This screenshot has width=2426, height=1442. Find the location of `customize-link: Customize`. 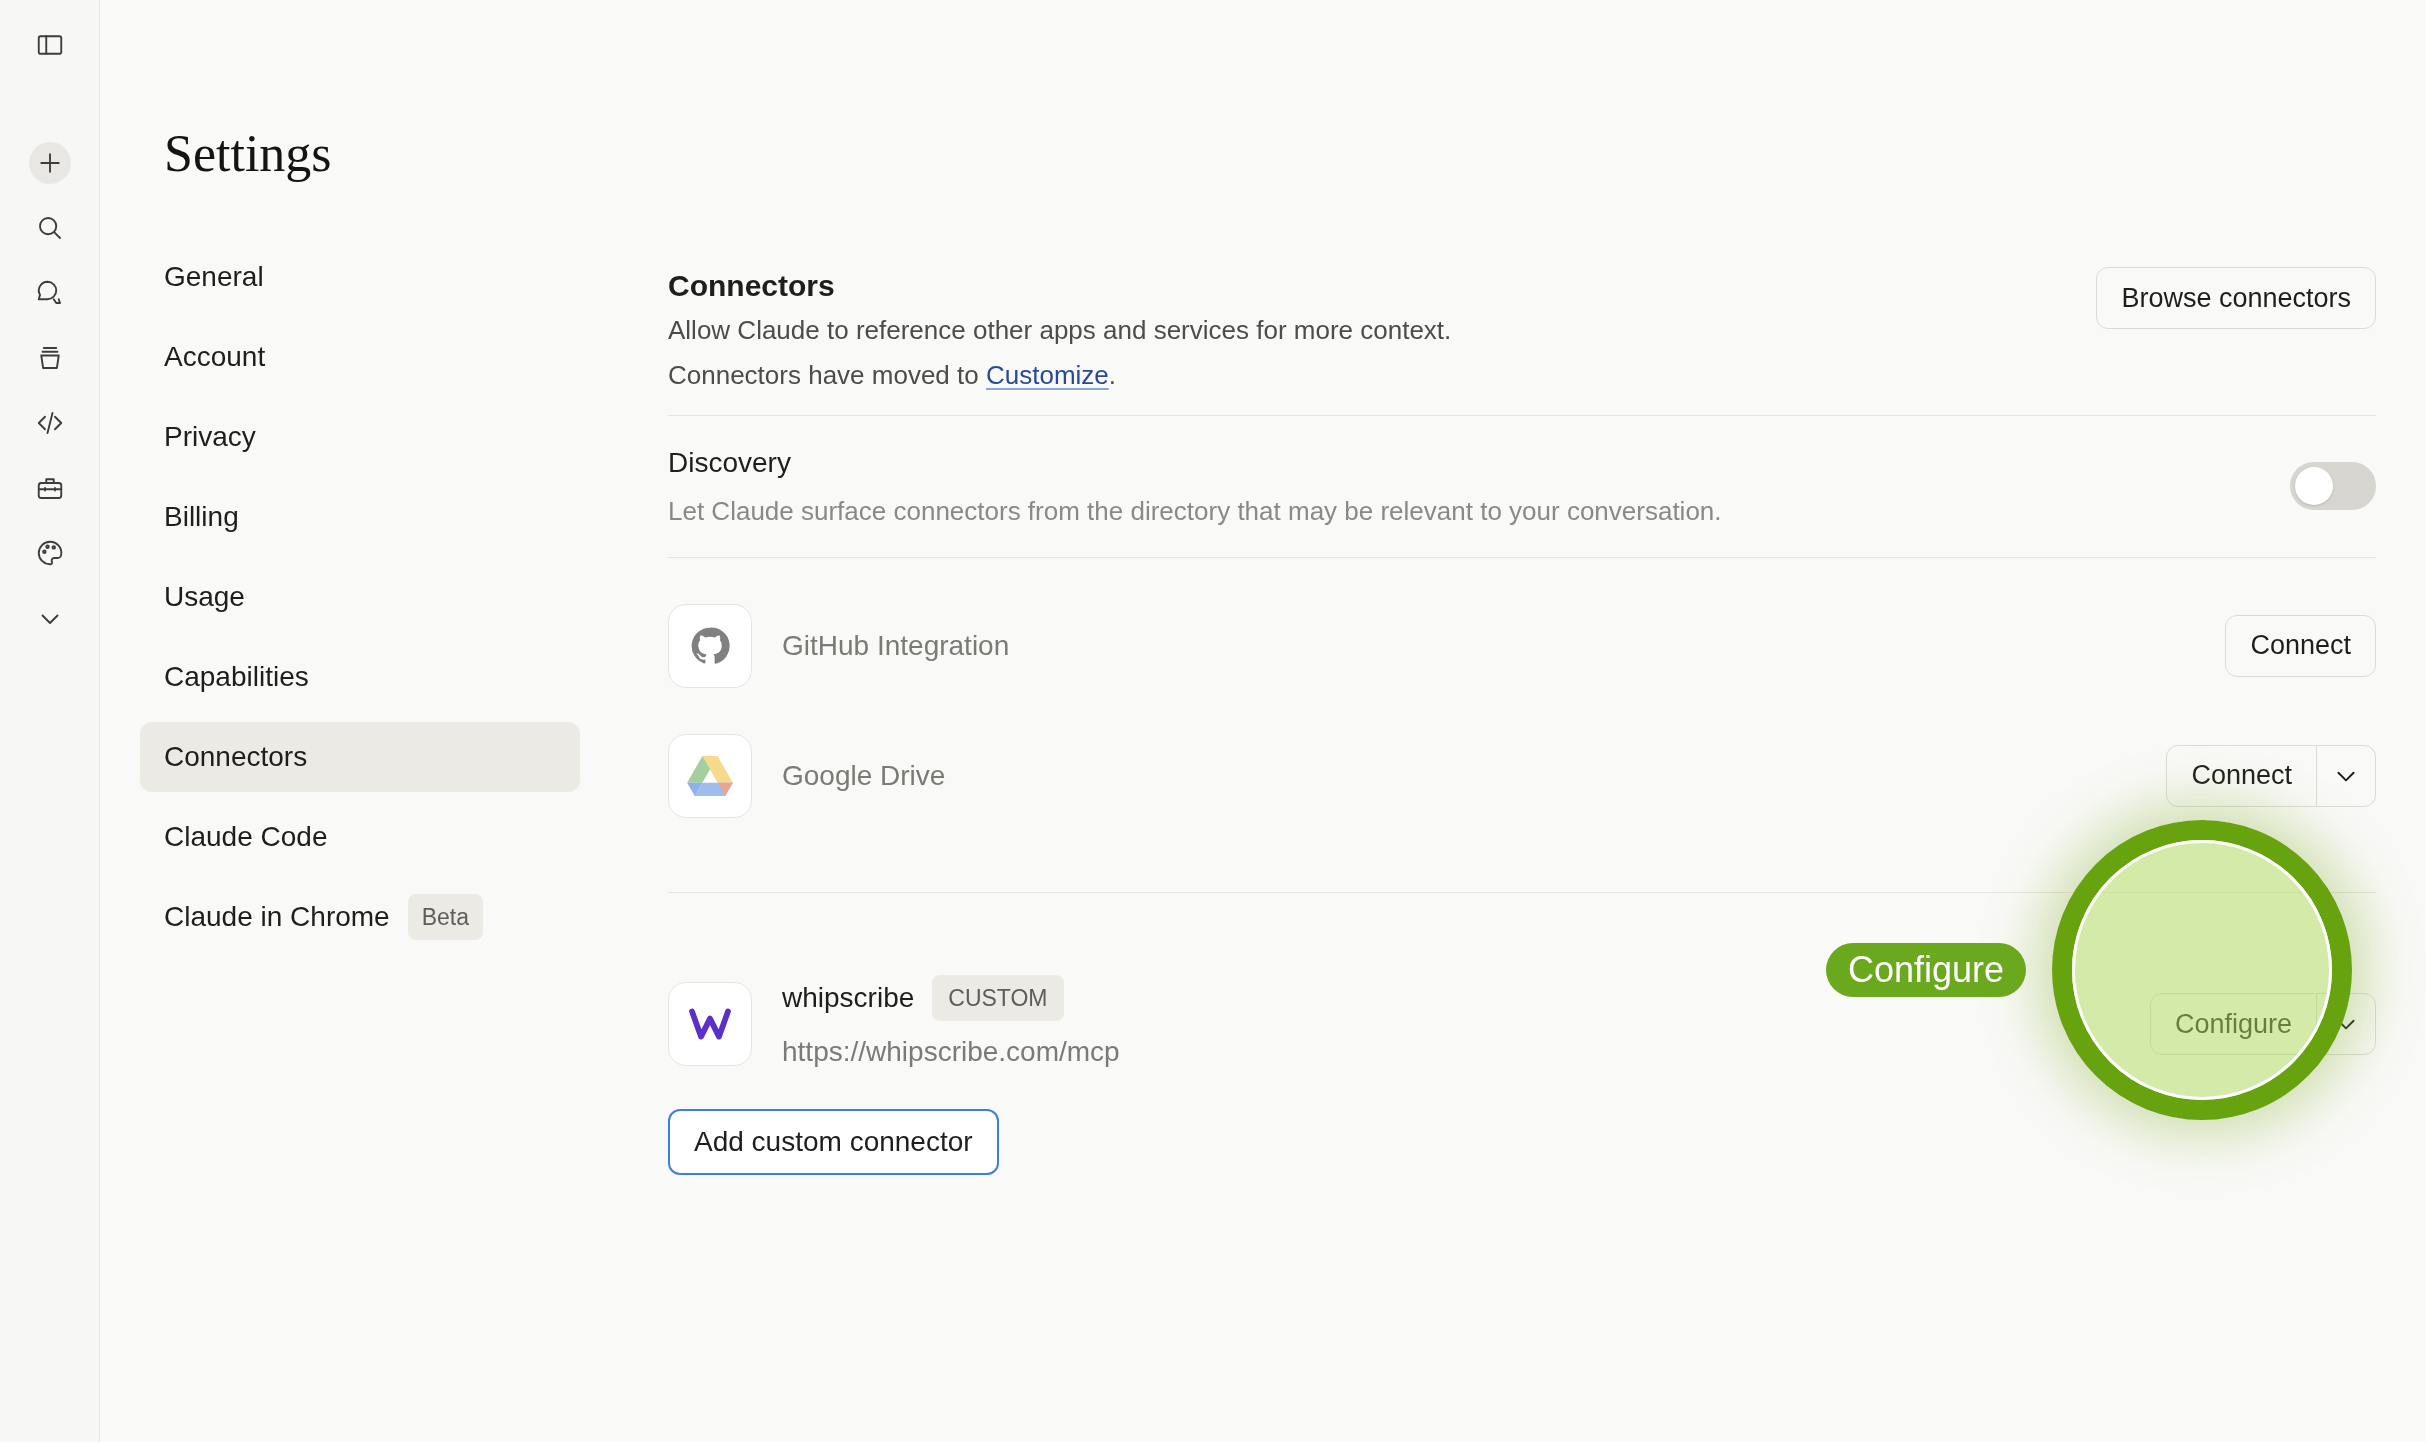

customize-link: Customize is located at coordinates (1047, 374).